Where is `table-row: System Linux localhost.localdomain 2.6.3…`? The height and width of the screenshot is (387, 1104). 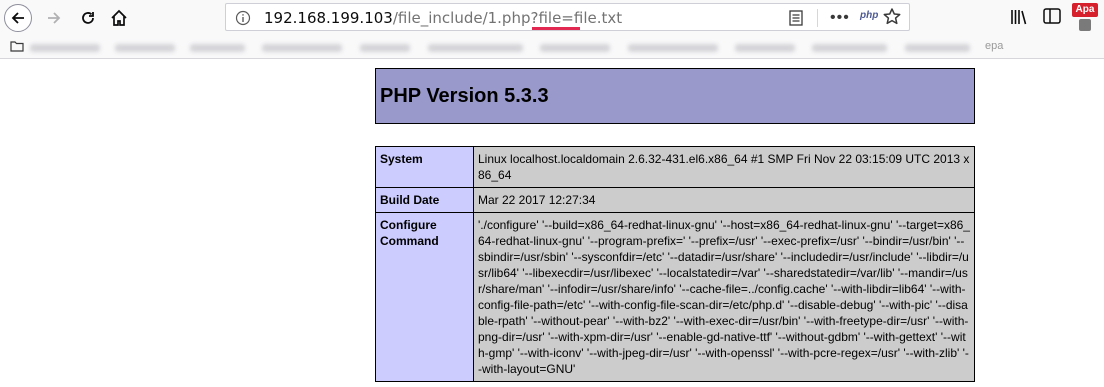 table-row: System Linux localhost.localdomain 2.6.3… is located at coordinates (675, 167).